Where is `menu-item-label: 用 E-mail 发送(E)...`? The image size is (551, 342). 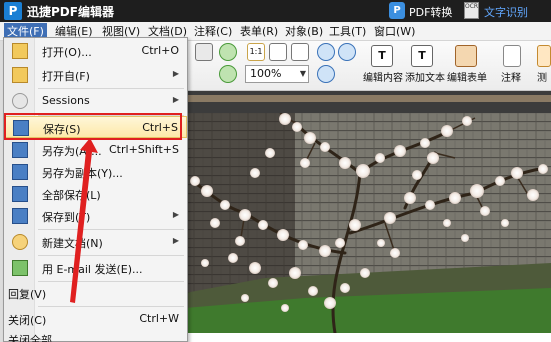
menu-item-label: 用 E-mail 发送(E)... is located at coordinates (92, 269).